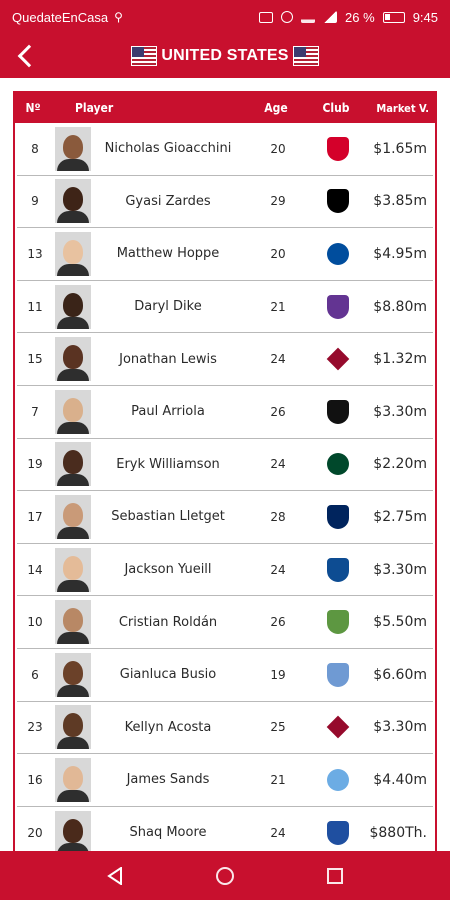 The image size is (450, 900). What do you see at coordinates (225, 202) in the screenshot?
I see `table-row: 9 Gyasi Zardes 29 $3.85m` at bounding box center [225, 202].